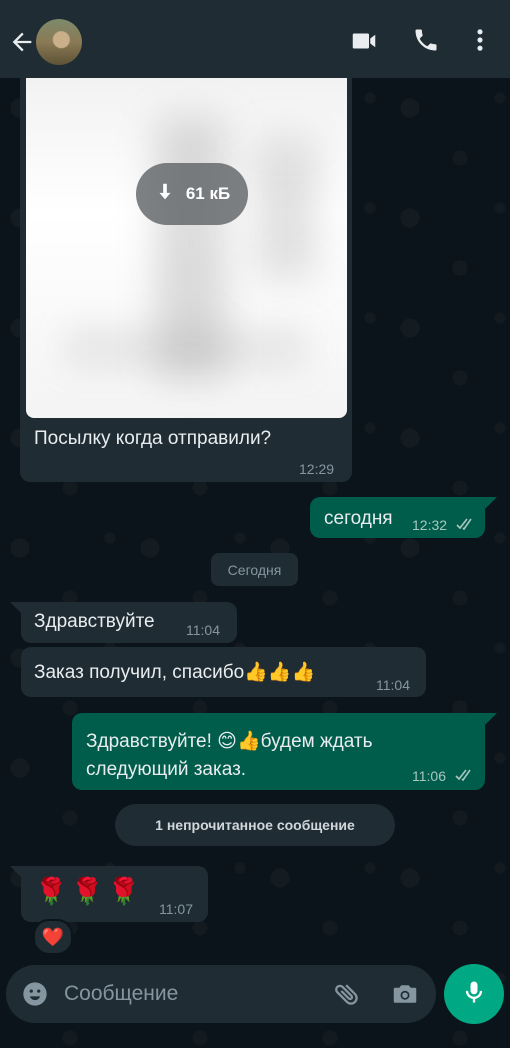 The height and width of the screenshot is (1048, 510). I want to click on chat-header, so click(255, 39).